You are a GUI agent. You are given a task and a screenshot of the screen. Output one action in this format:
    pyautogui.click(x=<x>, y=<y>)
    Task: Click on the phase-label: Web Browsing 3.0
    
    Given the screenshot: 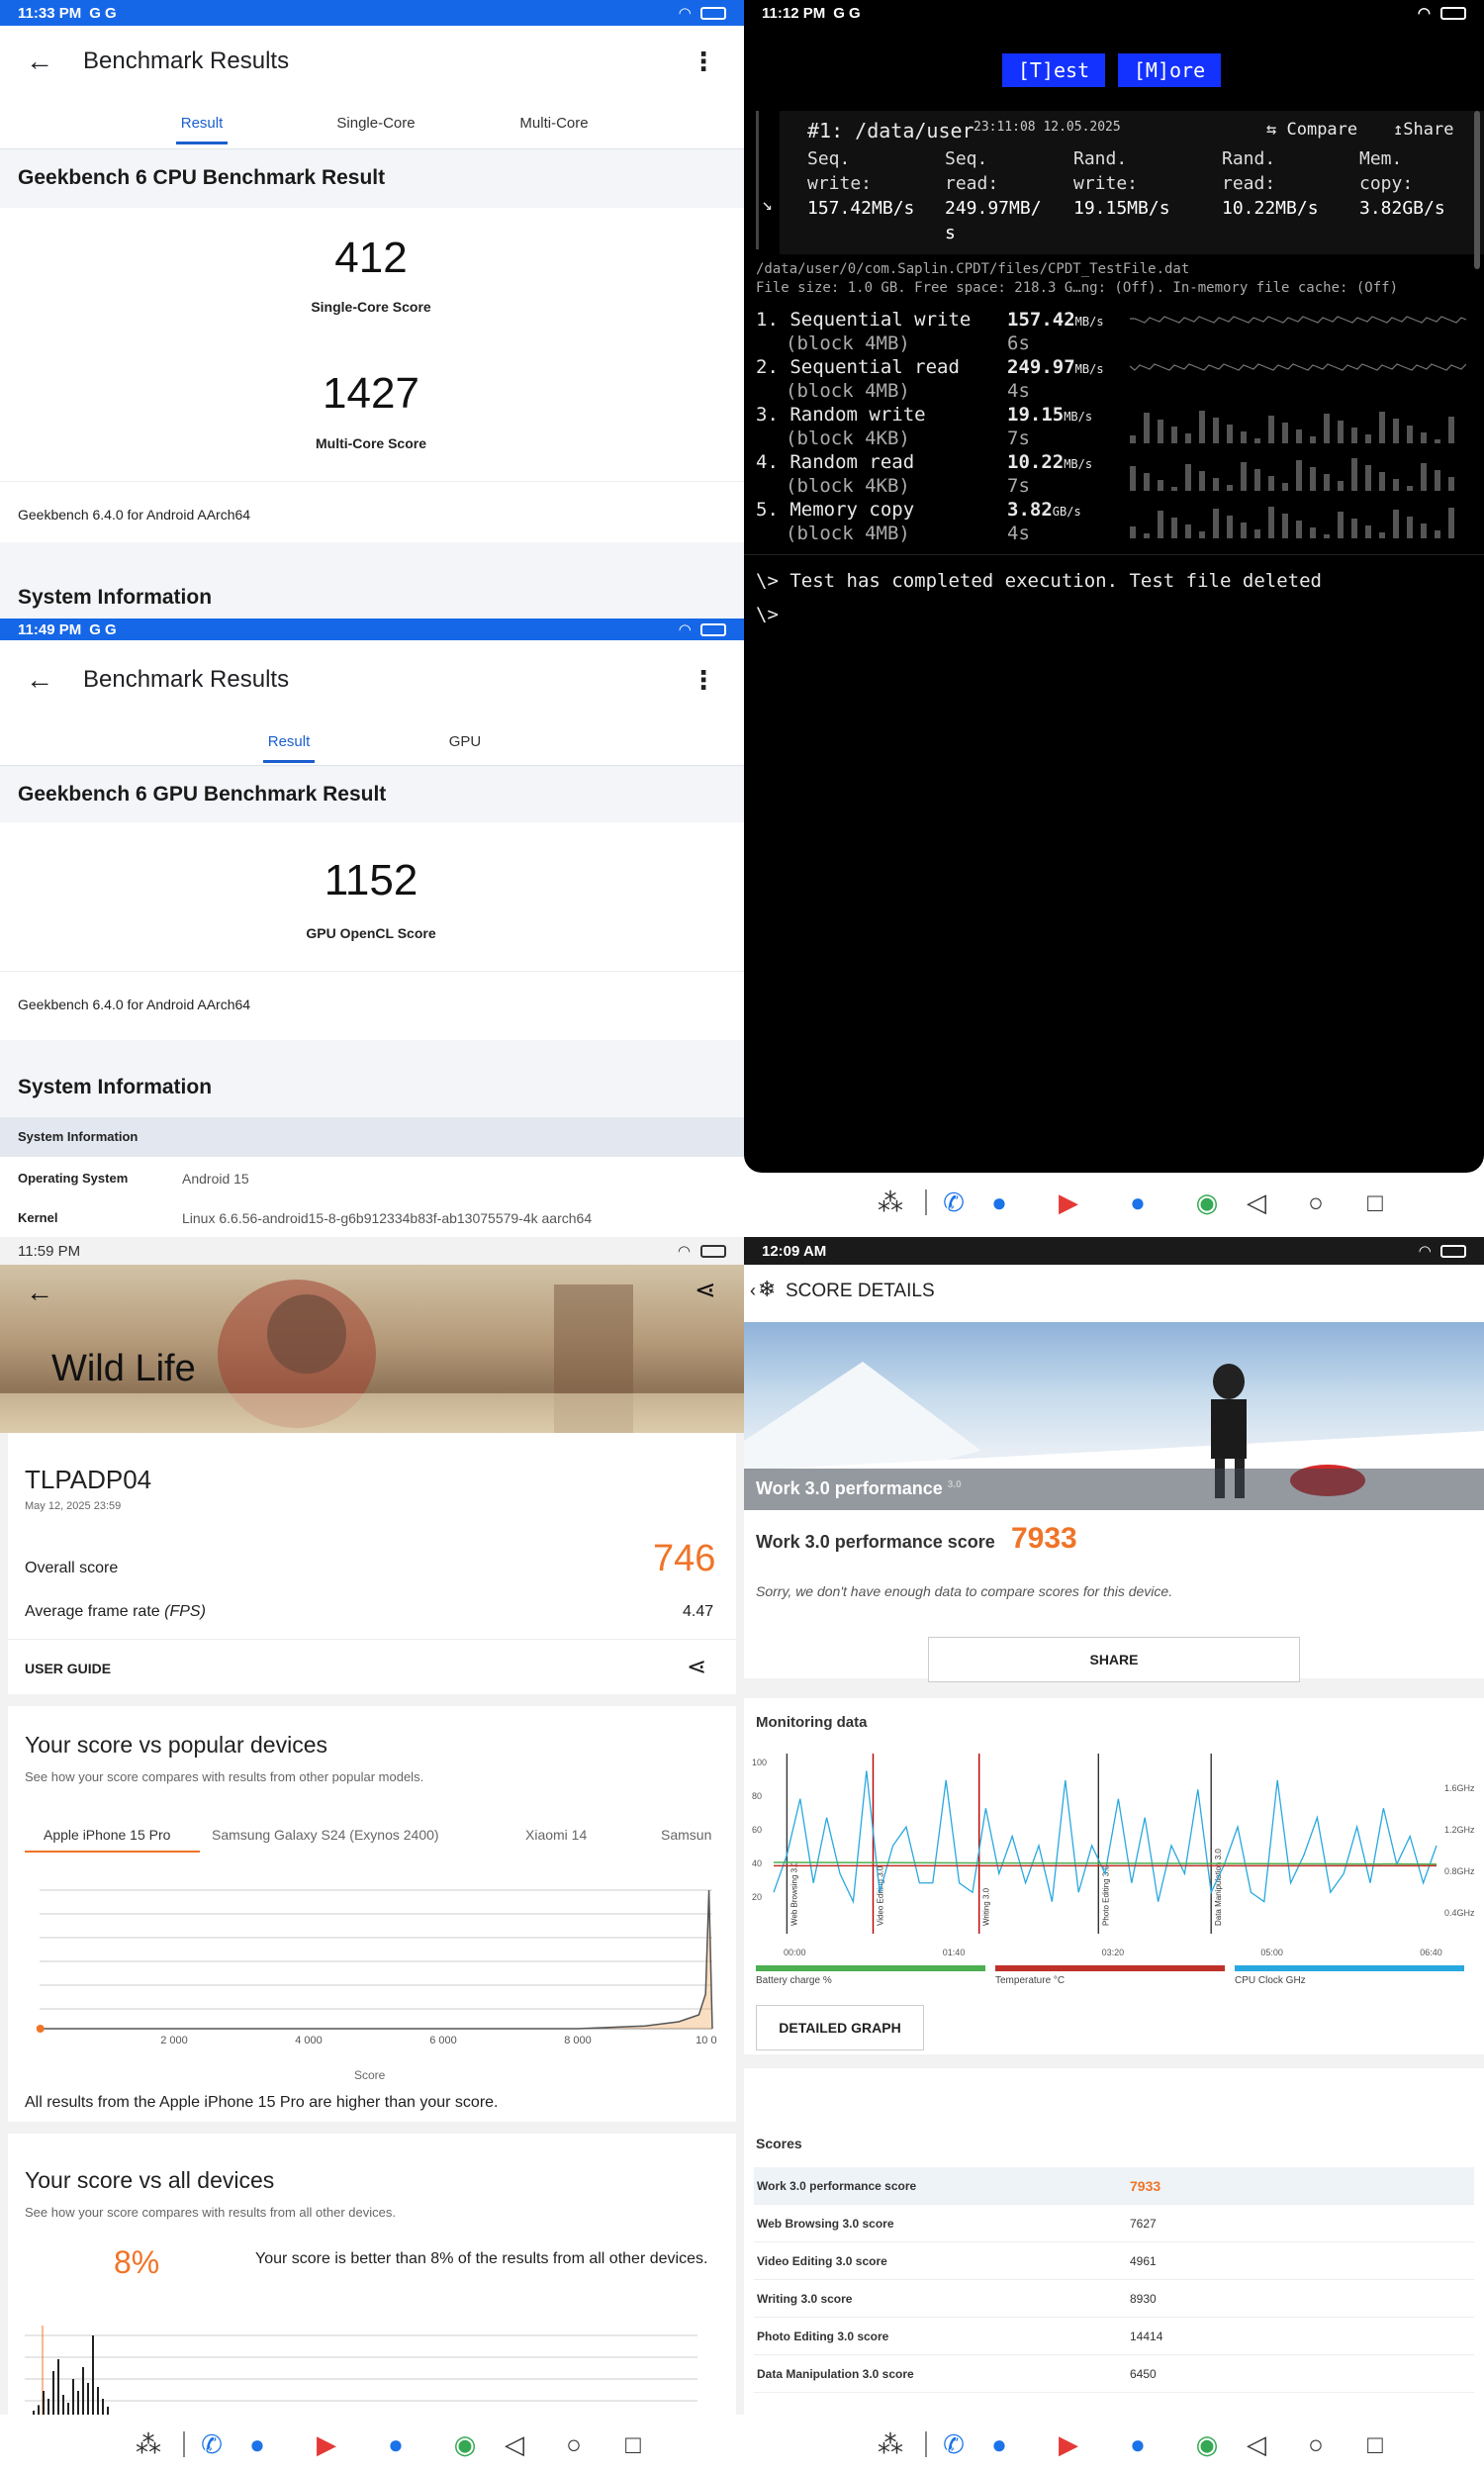 What is the action you would take?
    pyautogui.click(x=793, y=1894)
    